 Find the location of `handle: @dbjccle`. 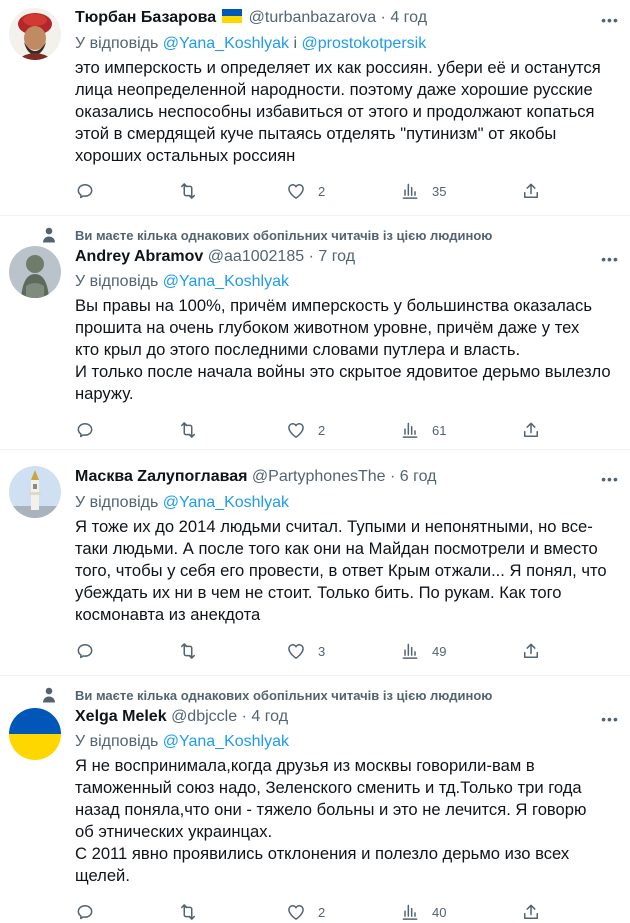

handle: @dbjccle is located at coordinates (204, 716).